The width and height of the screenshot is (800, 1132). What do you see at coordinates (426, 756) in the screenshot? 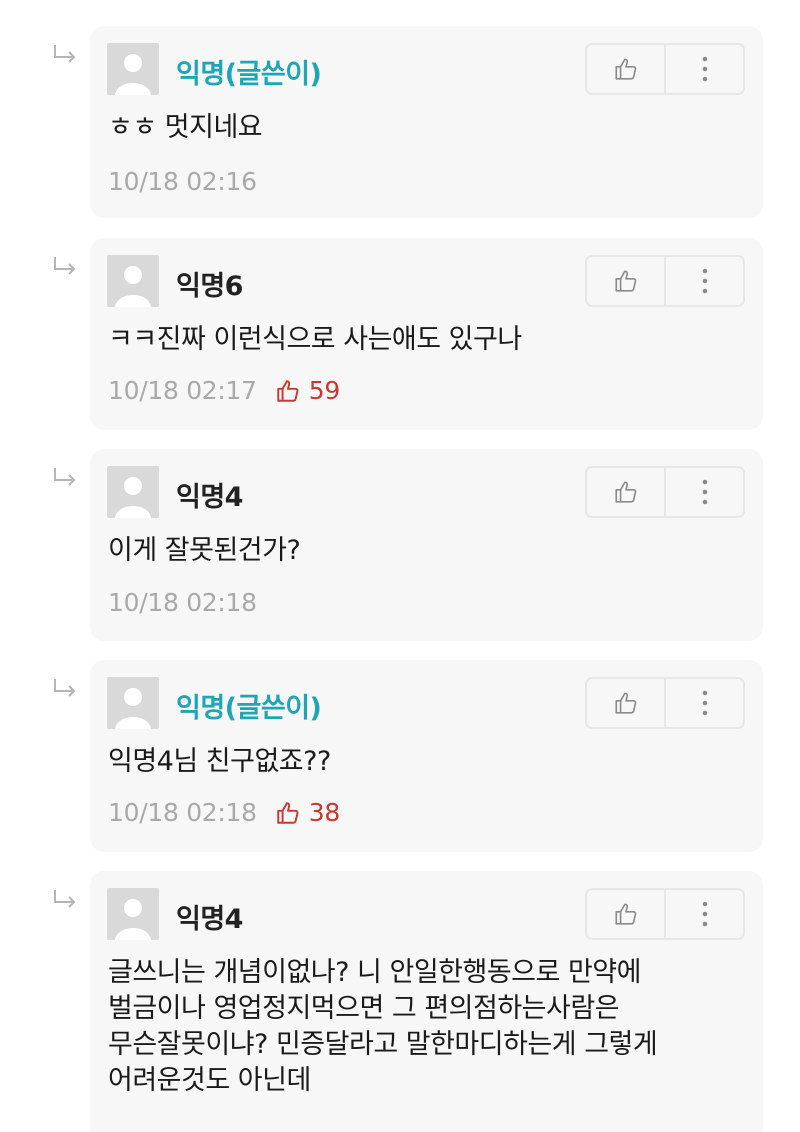
I see `comment-card: 익명(글쓴이) 익명4님 친구없죠?? 10/18 02:18 38` at bounding box center [426, 756].